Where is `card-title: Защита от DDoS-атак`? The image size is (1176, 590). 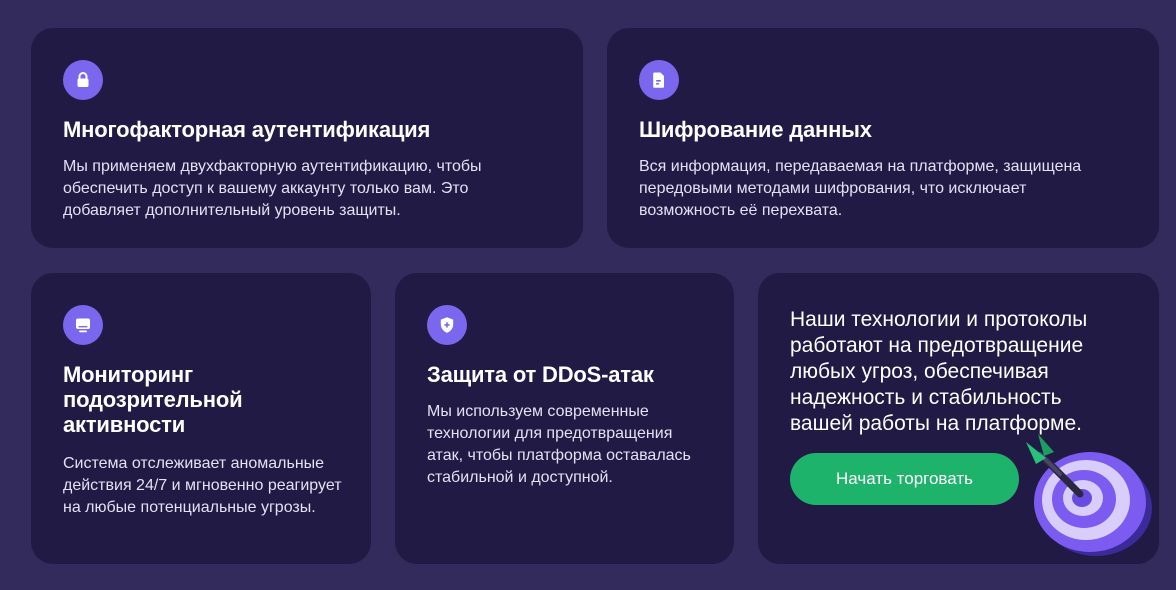
card-title: Защита от DDoS-атак is located at coordinates (540, 374).